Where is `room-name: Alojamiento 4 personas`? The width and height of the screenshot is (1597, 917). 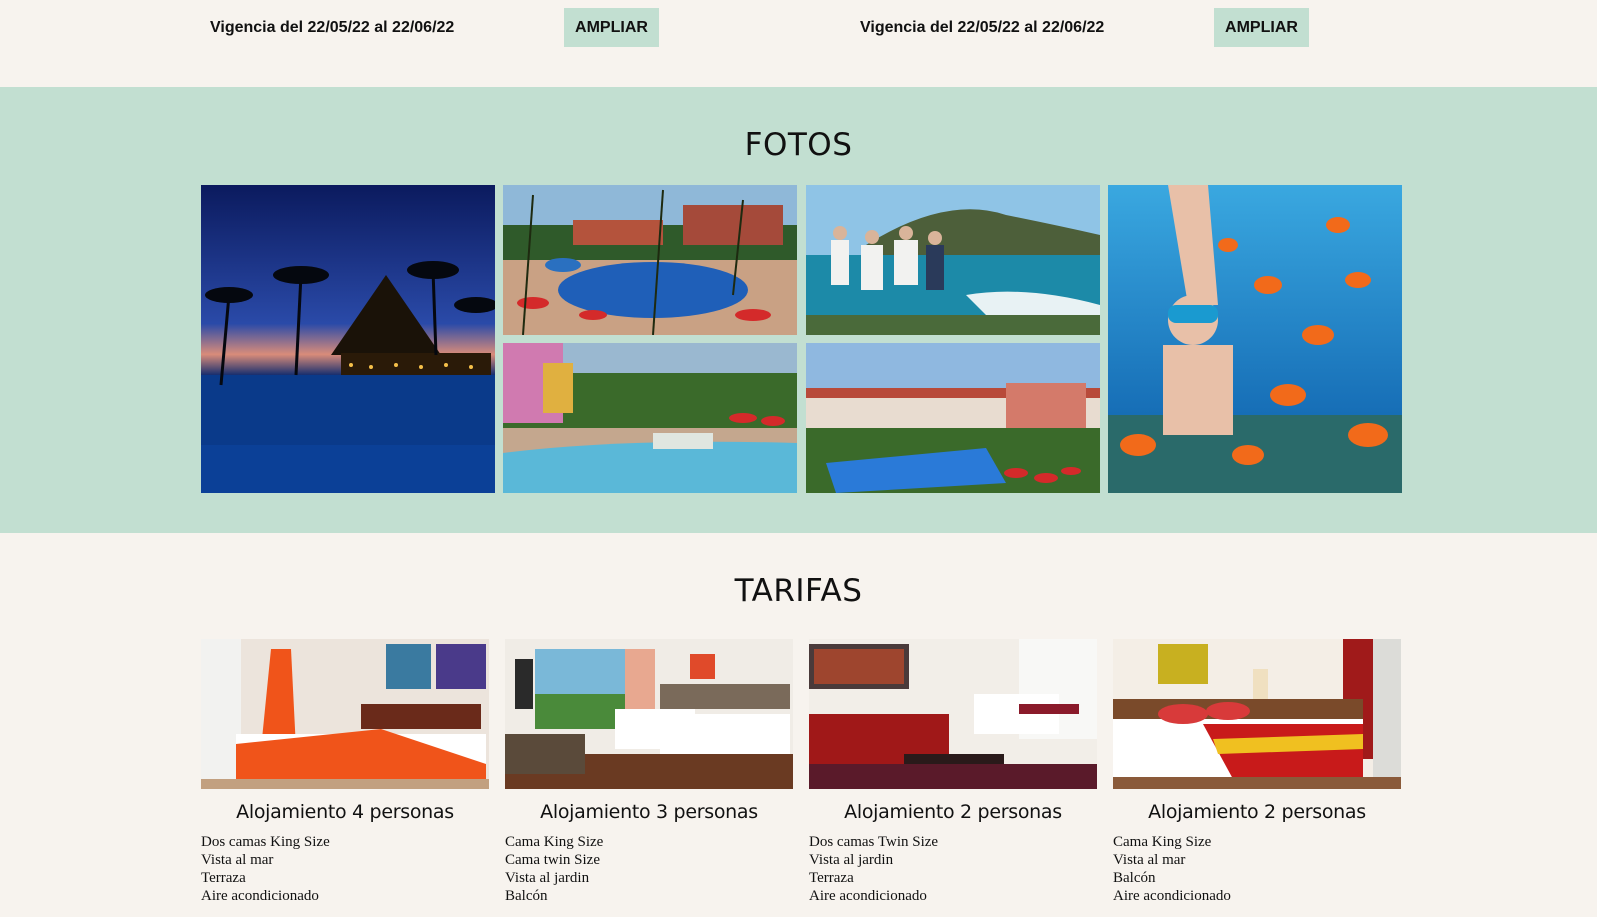 room-name: Alojamiento 4 personas is located at coordinates (345, 812).